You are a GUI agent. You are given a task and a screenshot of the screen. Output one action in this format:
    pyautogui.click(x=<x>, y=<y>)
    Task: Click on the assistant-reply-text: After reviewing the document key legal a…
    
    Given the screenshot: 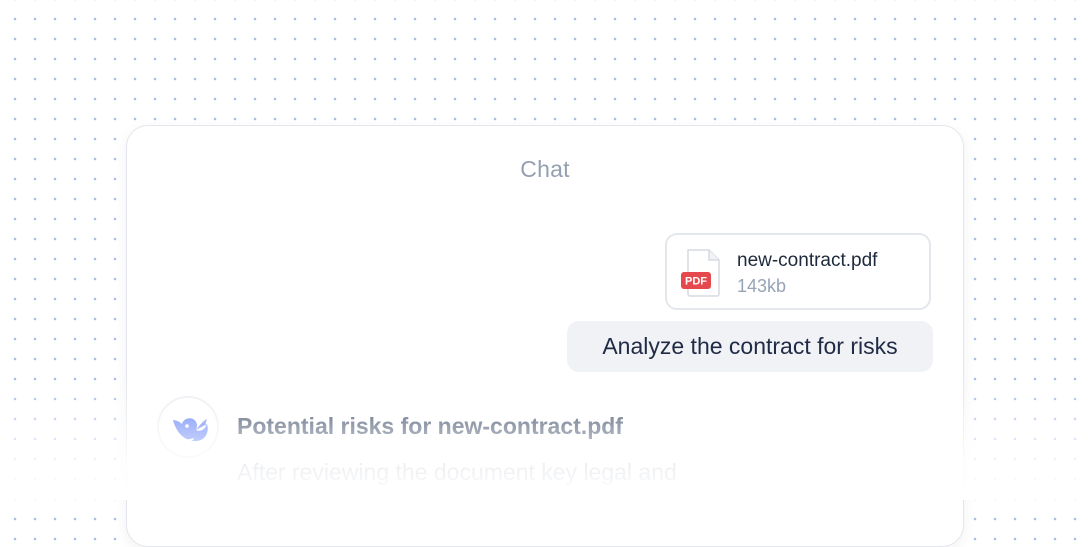 What is the action you would take?
    pyautogui.click(x=457, y=472)
    